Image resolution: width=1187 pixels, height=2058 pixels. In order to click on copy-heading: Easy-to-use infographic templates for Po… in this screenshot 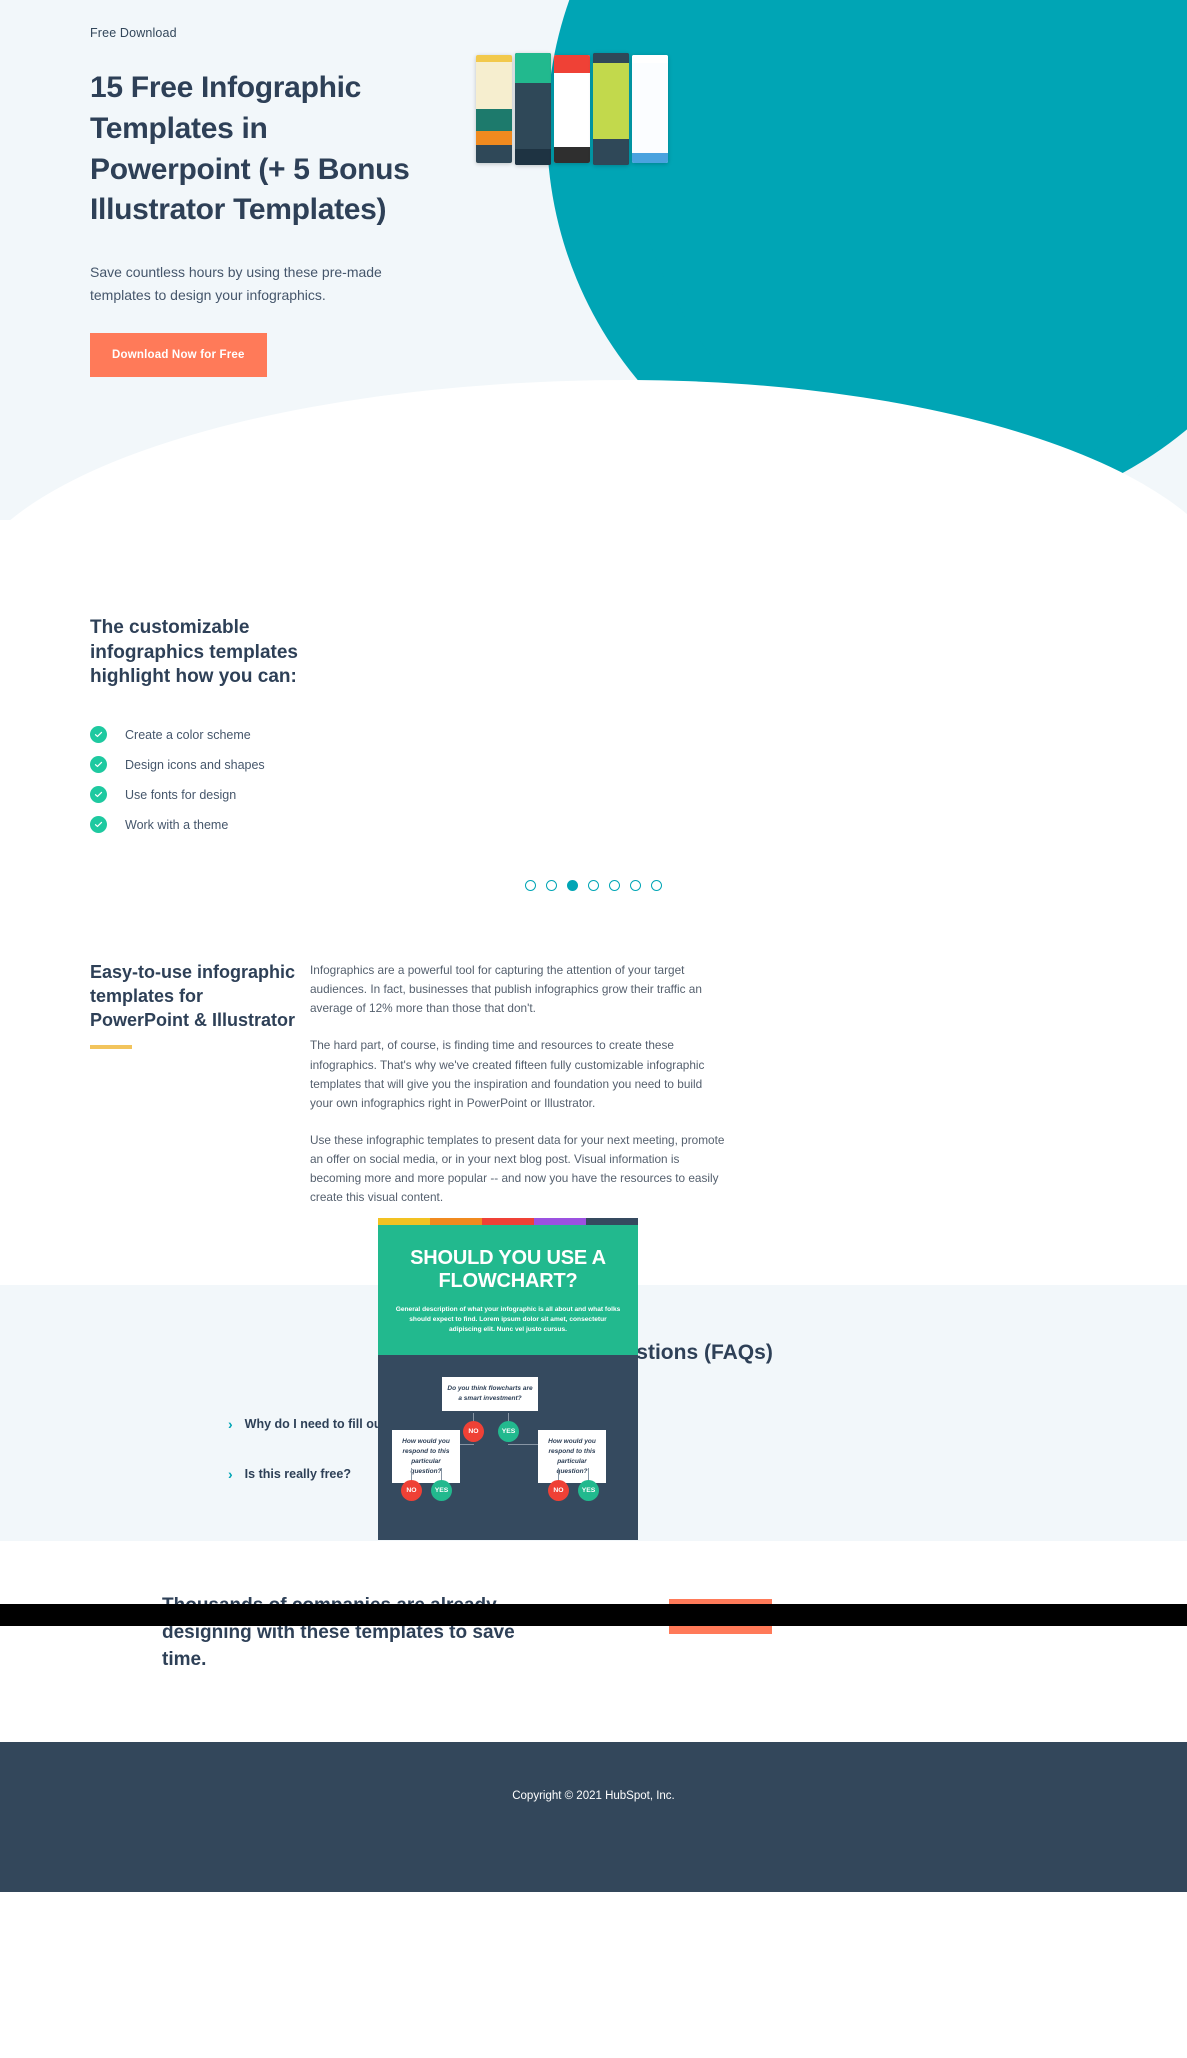, I will do `click(193, 996)`.